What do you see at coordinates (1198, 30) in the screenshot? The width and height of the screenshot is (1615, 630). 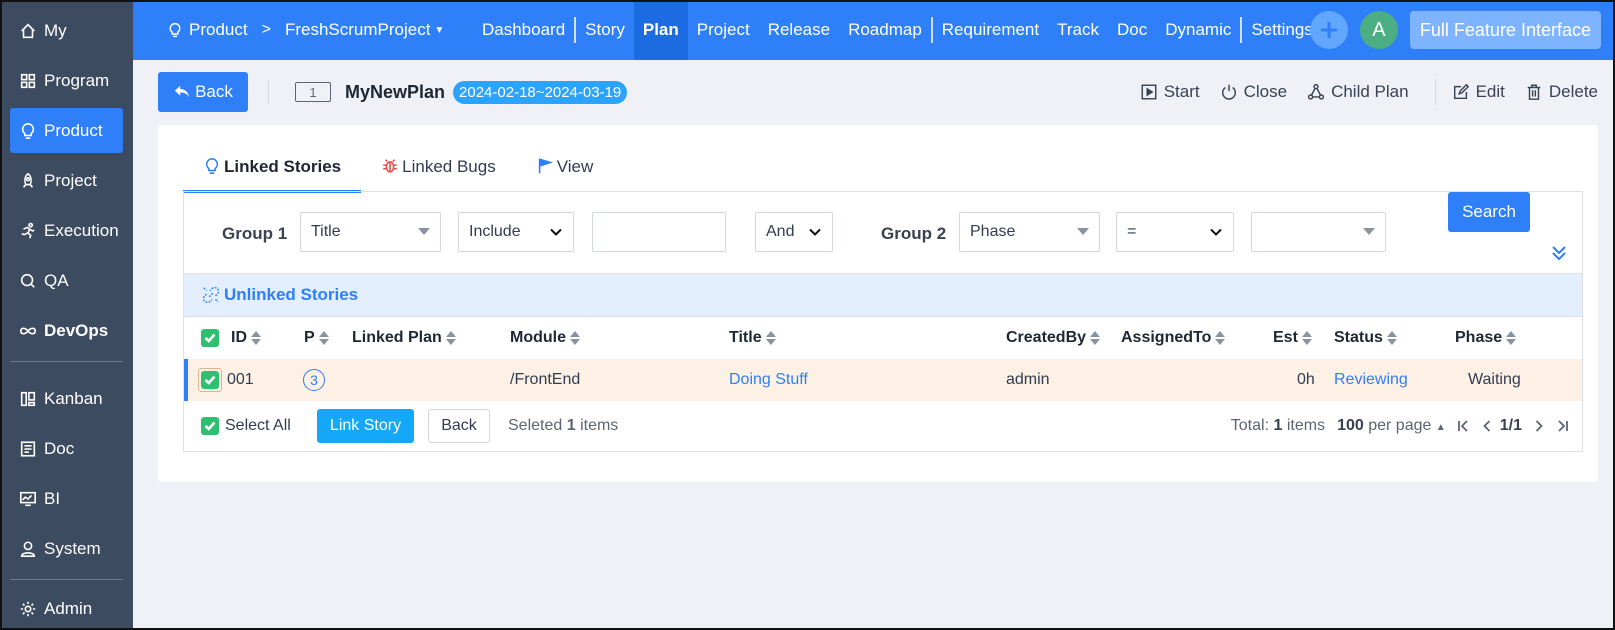 I see `nav-dynamic: Dynamic` at bounding box center [1198, 30].